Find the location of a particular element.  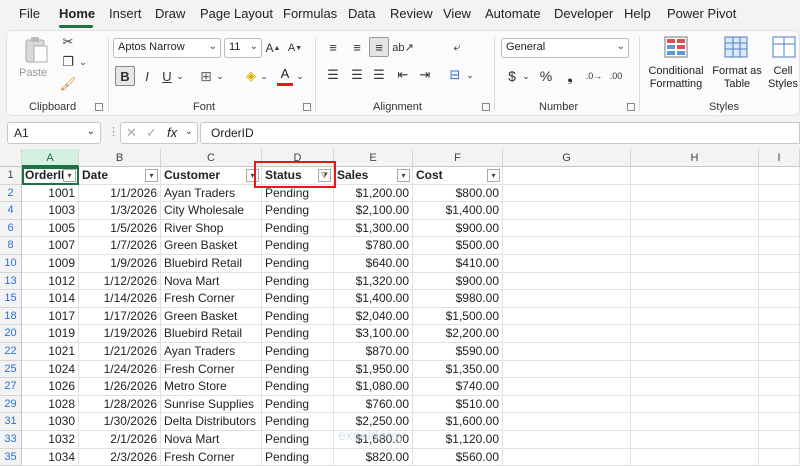

row-header: 13 is located at coordinates (11, 281).